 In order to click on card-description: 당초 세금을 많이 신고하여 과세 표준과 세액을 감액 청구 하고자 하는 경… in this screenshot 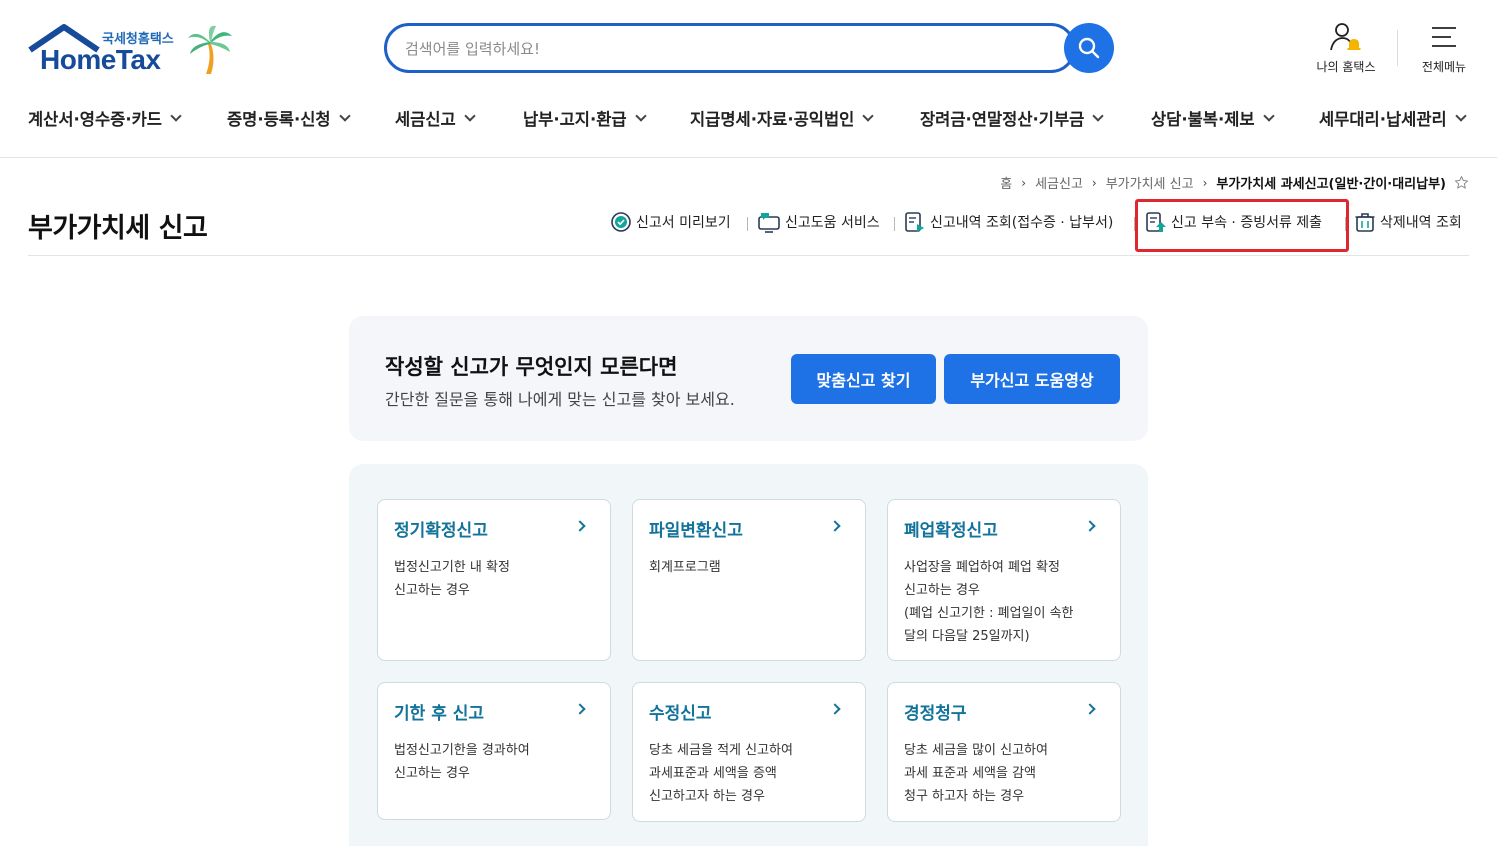, I will do `click(1006, 773)`.